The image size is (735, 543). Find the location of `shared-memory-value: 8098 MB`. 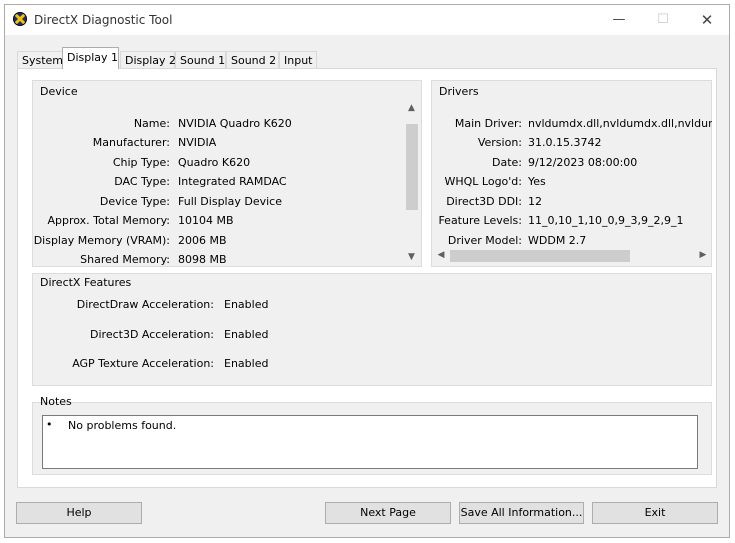

shared-memory-value: 8098 MB is located at coordinates (202, 259).